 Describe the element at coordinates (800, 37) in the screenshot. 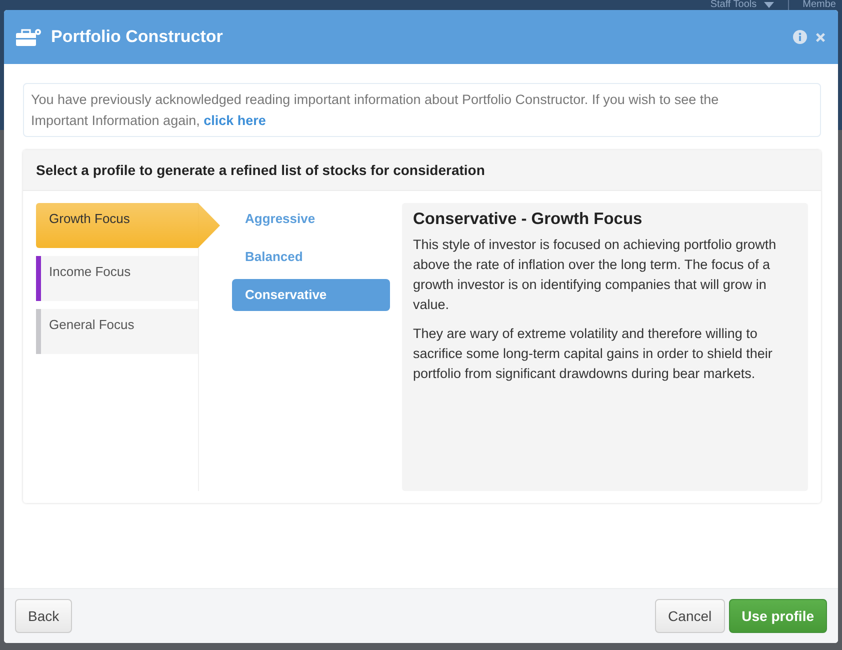

I see `info-icon` at that location.